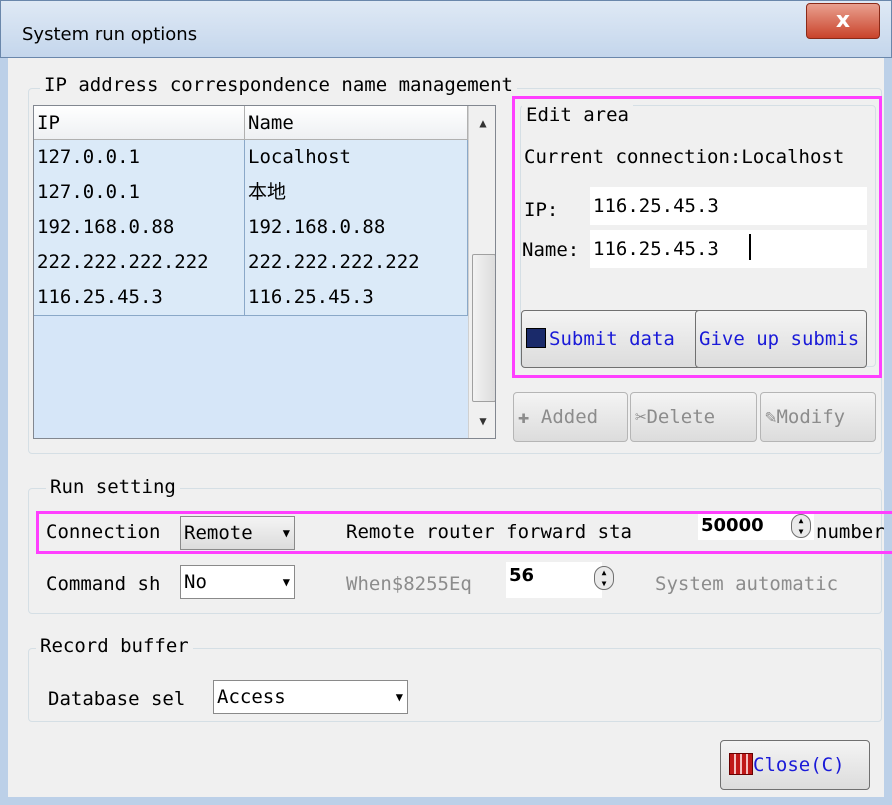  Describe the element at coordinates (139, 227) in the screenshot. I see `cell-ip: 192.168.0.88` at that location.